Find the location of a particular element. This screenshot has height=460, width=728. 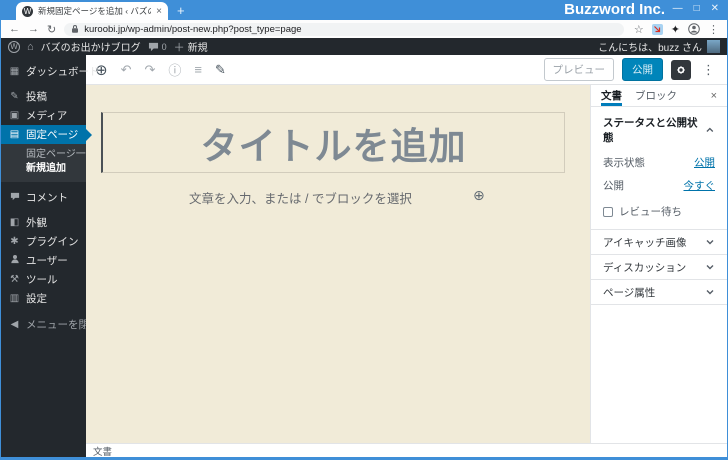

sidebar-item-label: プラグイン is located at coordinates (52, 242).